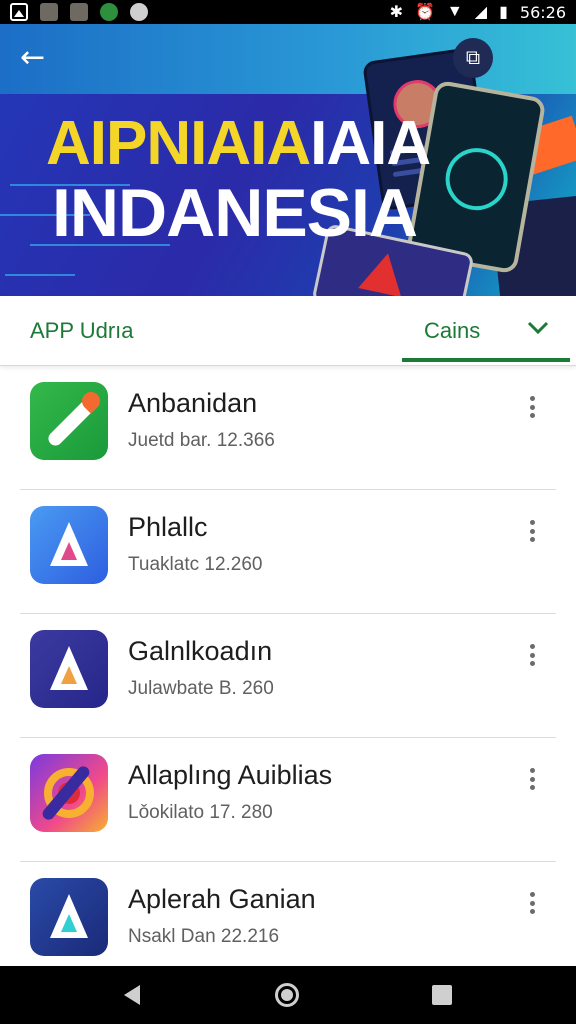 This screenshot has width=576, height=1024. Describe the element at coordinates (204, 936) in the screenshot. I see `app-subtitle: Nsakl Dan 22.216` at that location.